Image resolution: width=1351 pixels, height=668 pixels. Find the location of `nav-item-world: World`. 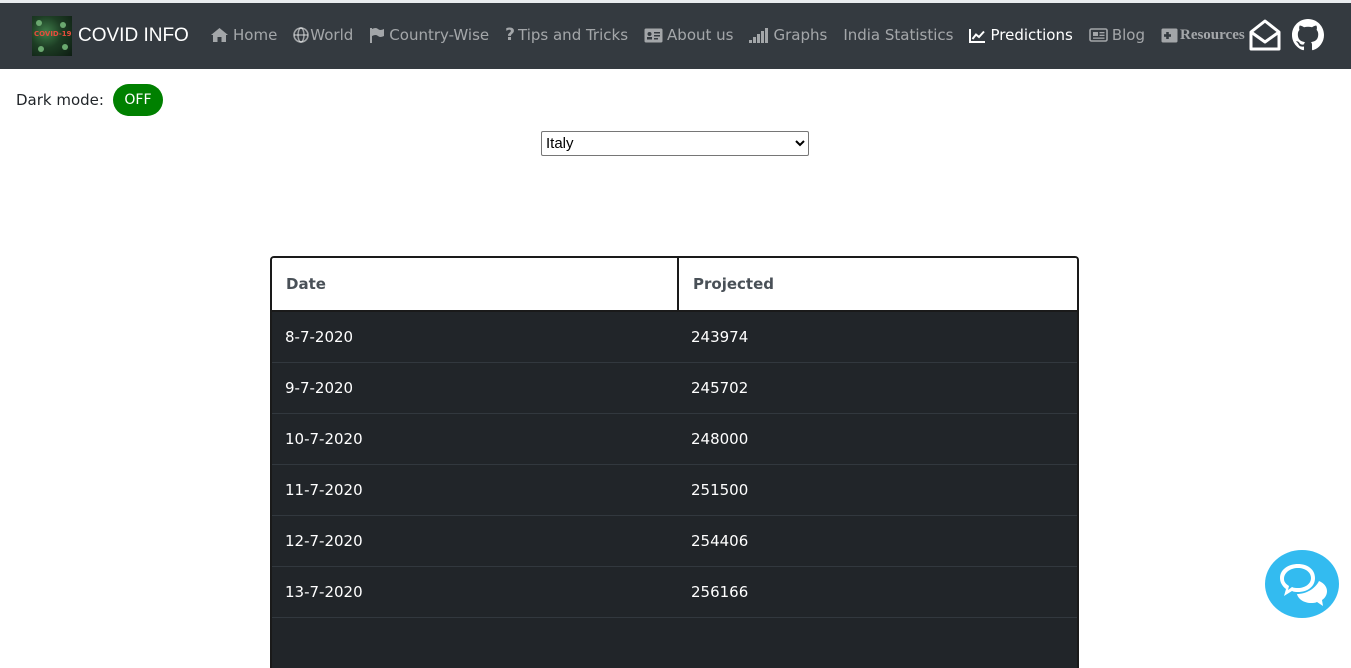

nav-item-world: World is located at coordinates (323, 35).